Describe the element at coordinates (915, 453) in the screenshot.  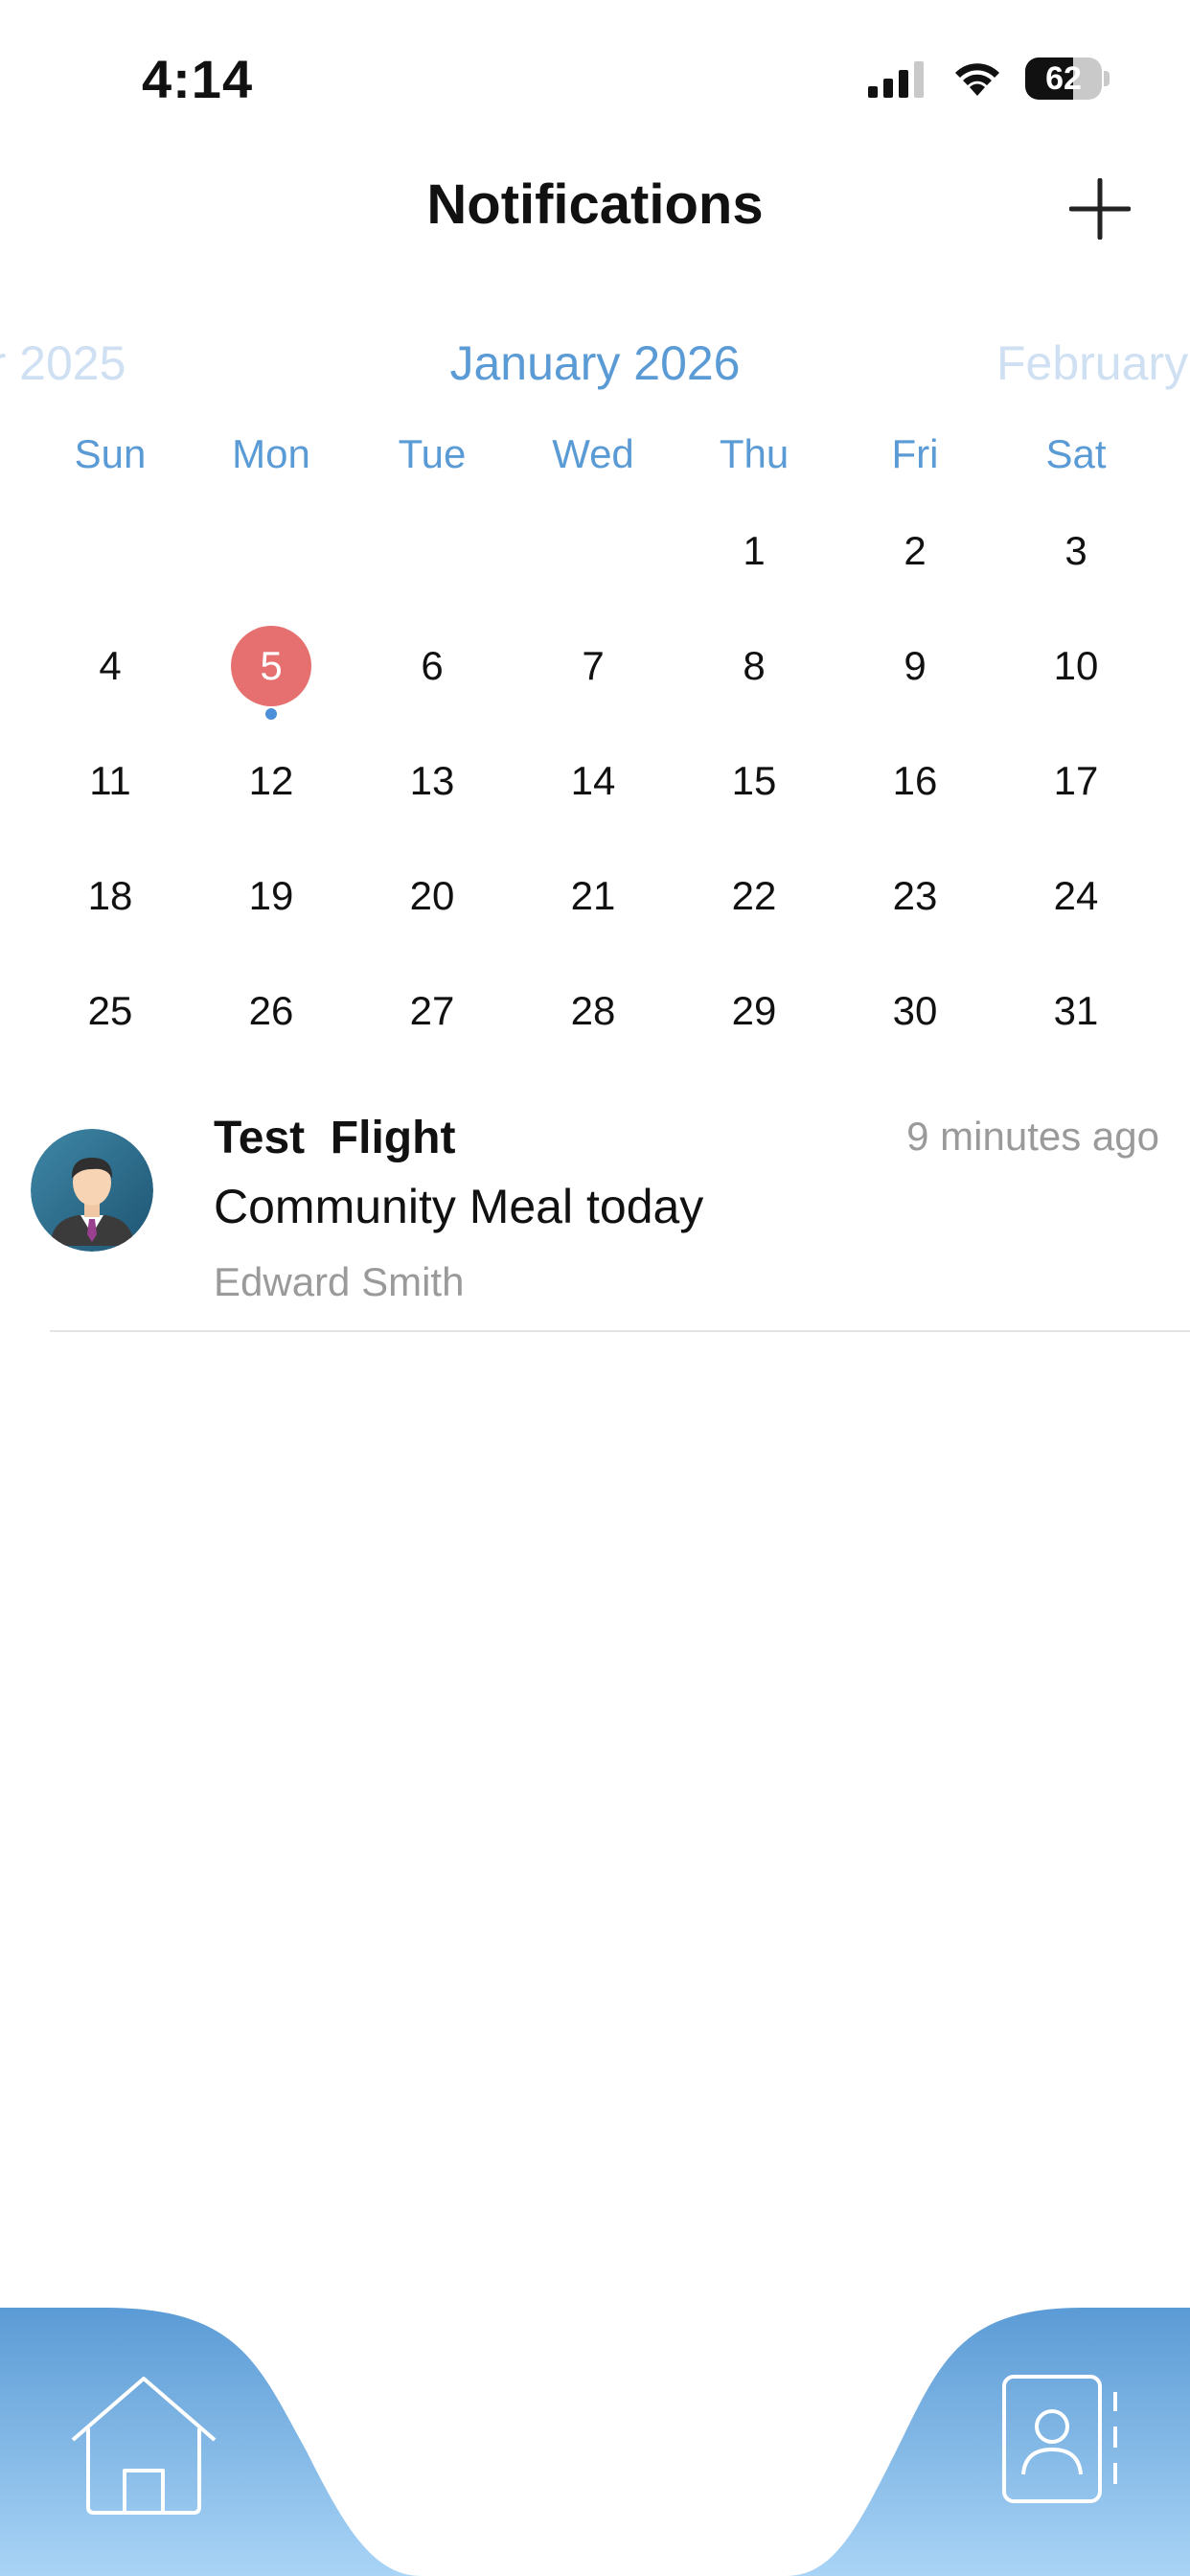
I see `weekday-label: Fri` at that location.